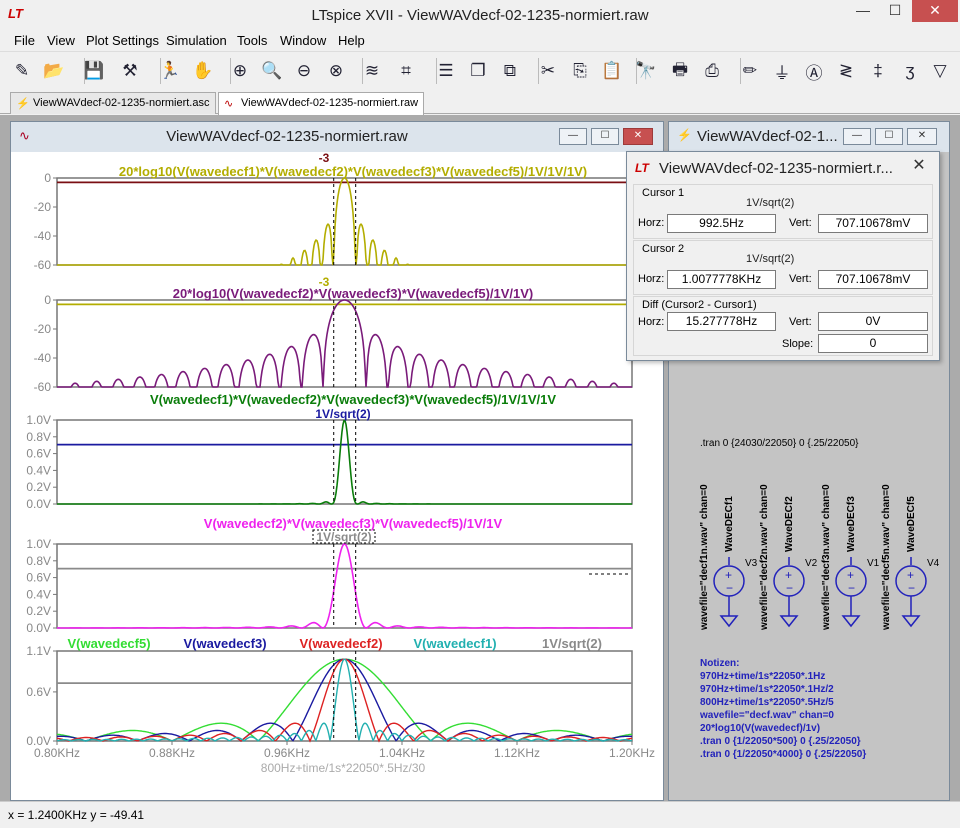 Image resolution: width=960 pixels, height=828 pixels. What do you see at coordinates (196, 40) in the screenshot?
I see `menu-simulation: Simulation` at bounding box center [196, 40].